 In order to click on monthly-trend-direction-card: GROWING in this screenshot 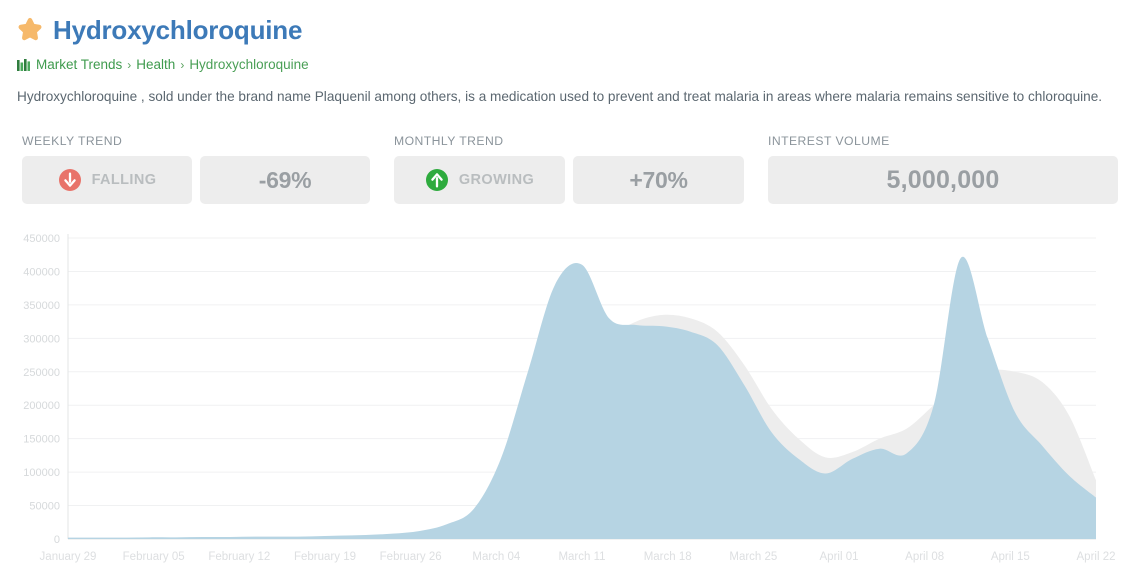, I will do `click(479, 180)`.